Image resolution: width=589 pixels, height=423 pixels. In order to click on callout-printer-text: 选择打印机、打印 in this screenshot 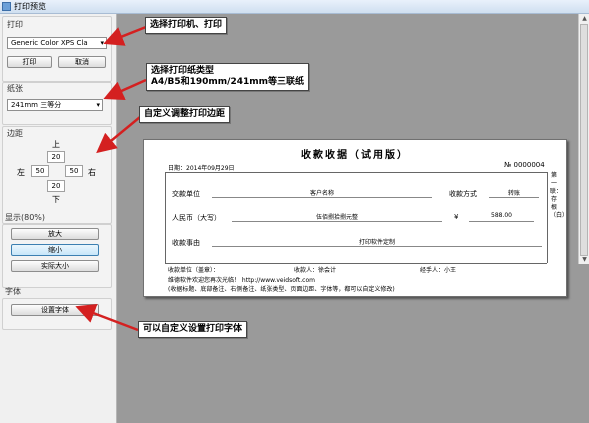, I will do `click(186, 25)`.